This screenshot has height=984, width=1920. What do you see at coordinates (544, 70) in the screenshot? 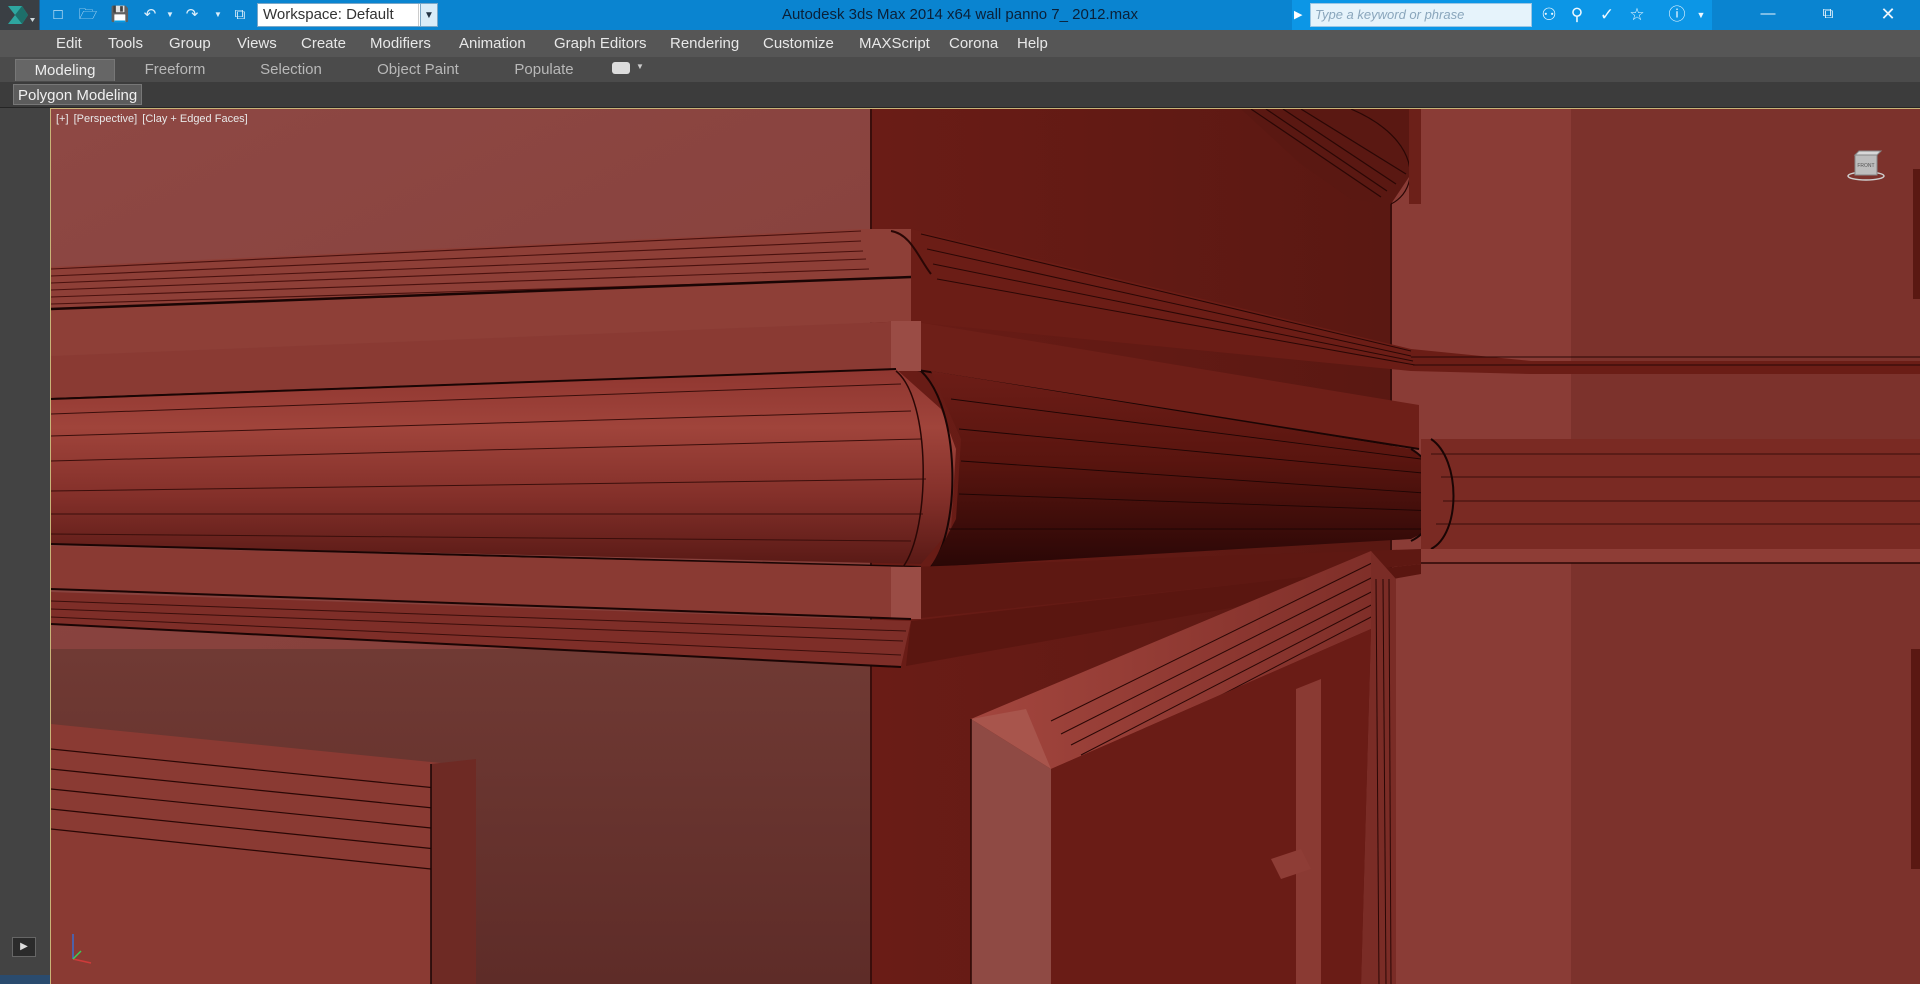
I see `tab-populate: Populate` at bounding box center [544, 70].